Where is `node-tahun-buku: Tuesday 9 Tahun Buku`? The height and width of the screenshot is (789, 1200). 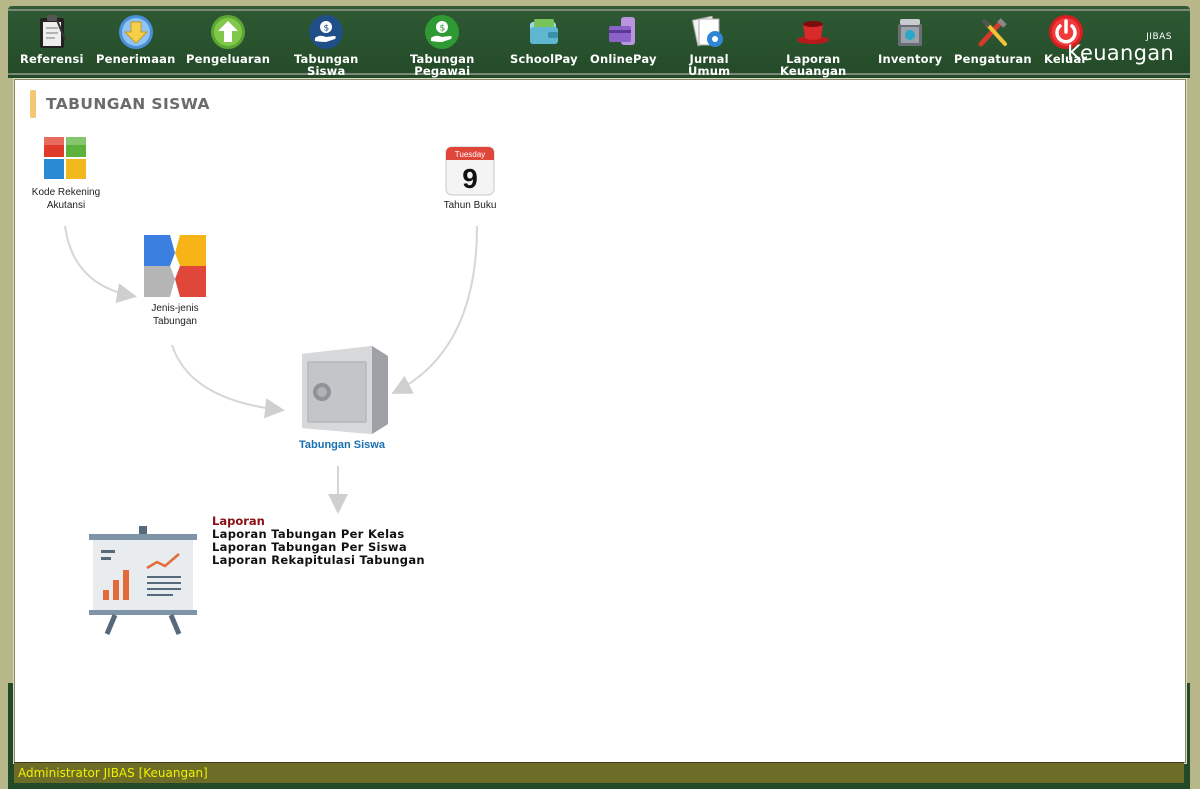
node-tahun-buku: Tuesday 9 Tahun Buku is located at coordinates (470, 179).